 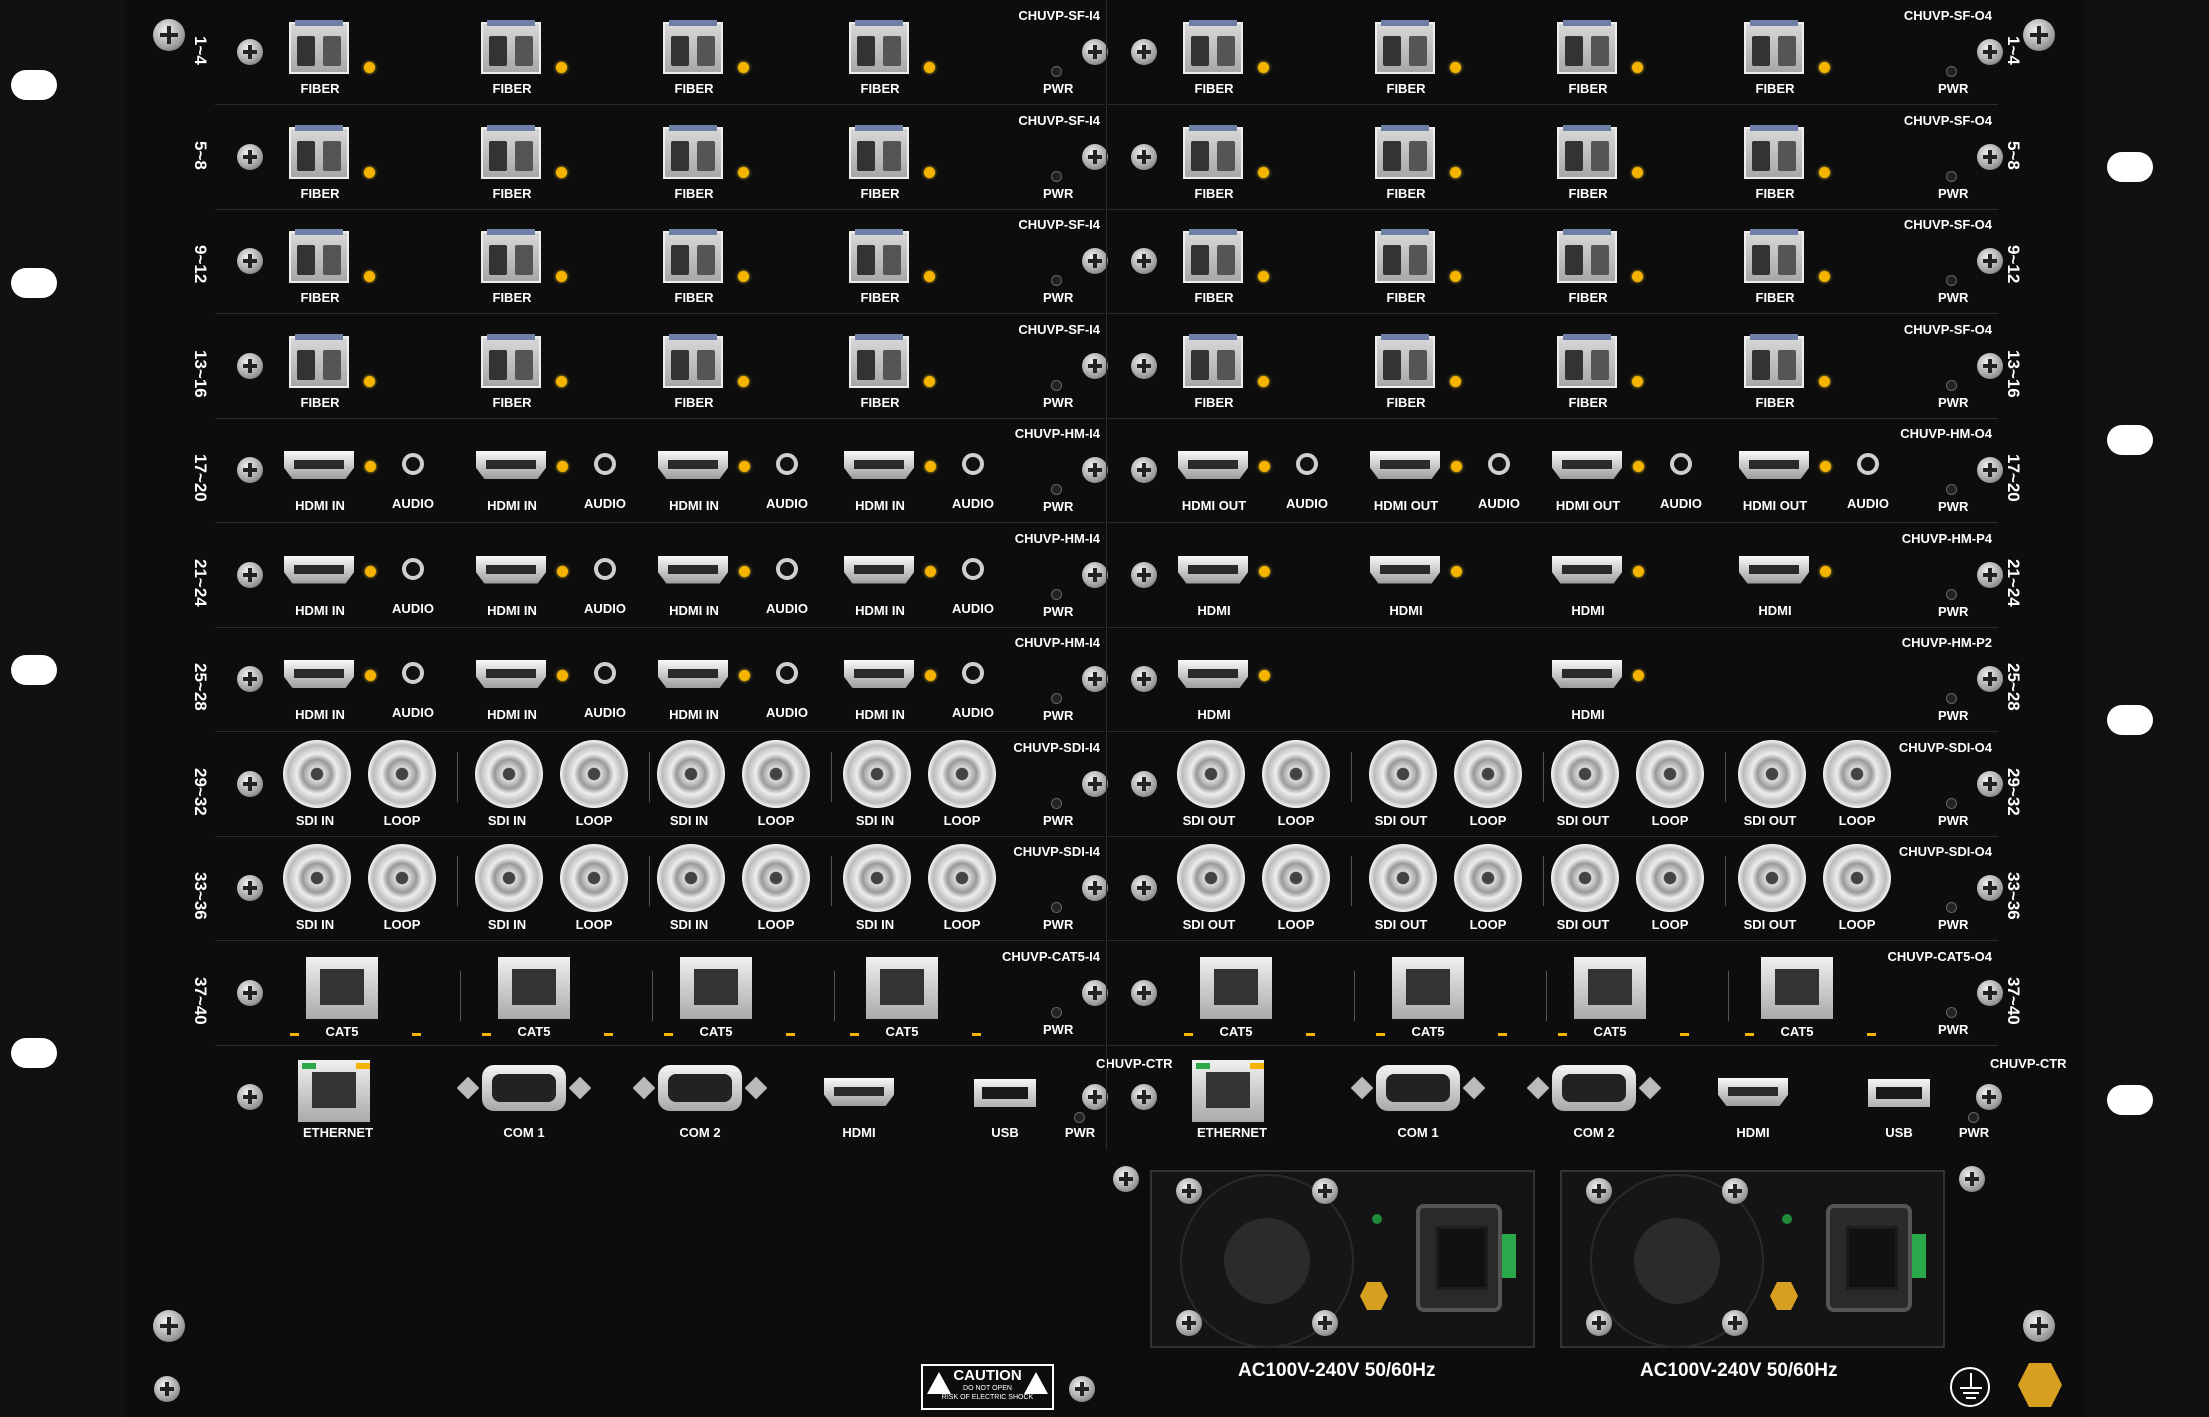 What do you see at coordinates (1228, 1091) in the screenshot?
I see `ethernet-port-icon` at bounding box center [1228, 1091].